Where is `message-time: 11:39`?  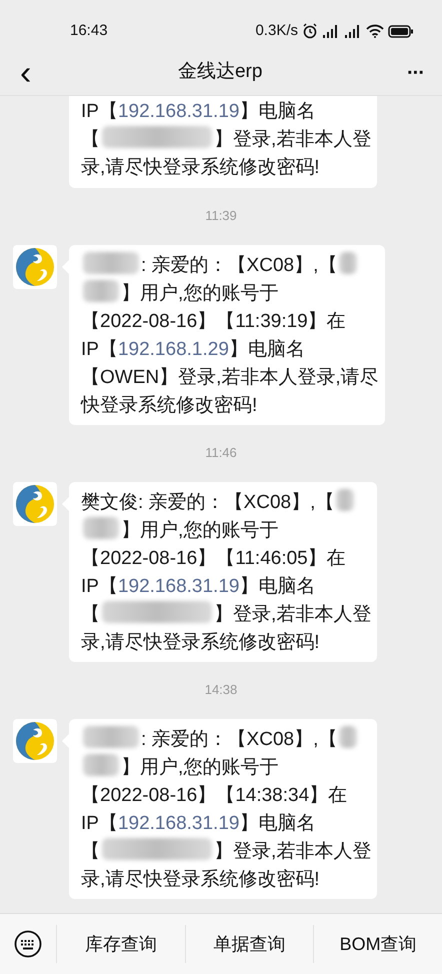
message-time: 11:39 is located at coordinates (221, 215).